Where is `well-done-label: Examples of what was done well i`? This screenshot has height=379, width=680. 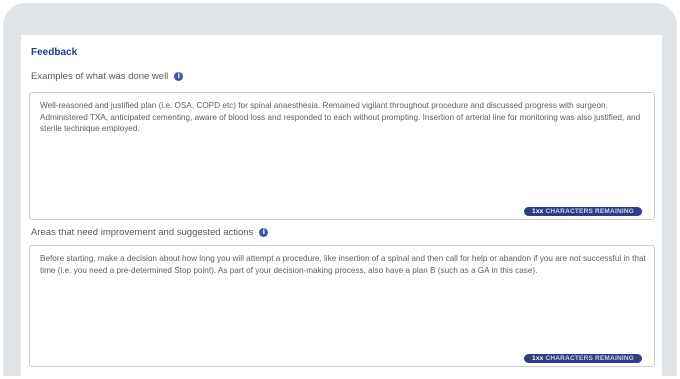
well-done-label: Examples of what was done well i is located at coordinates (107, 76).